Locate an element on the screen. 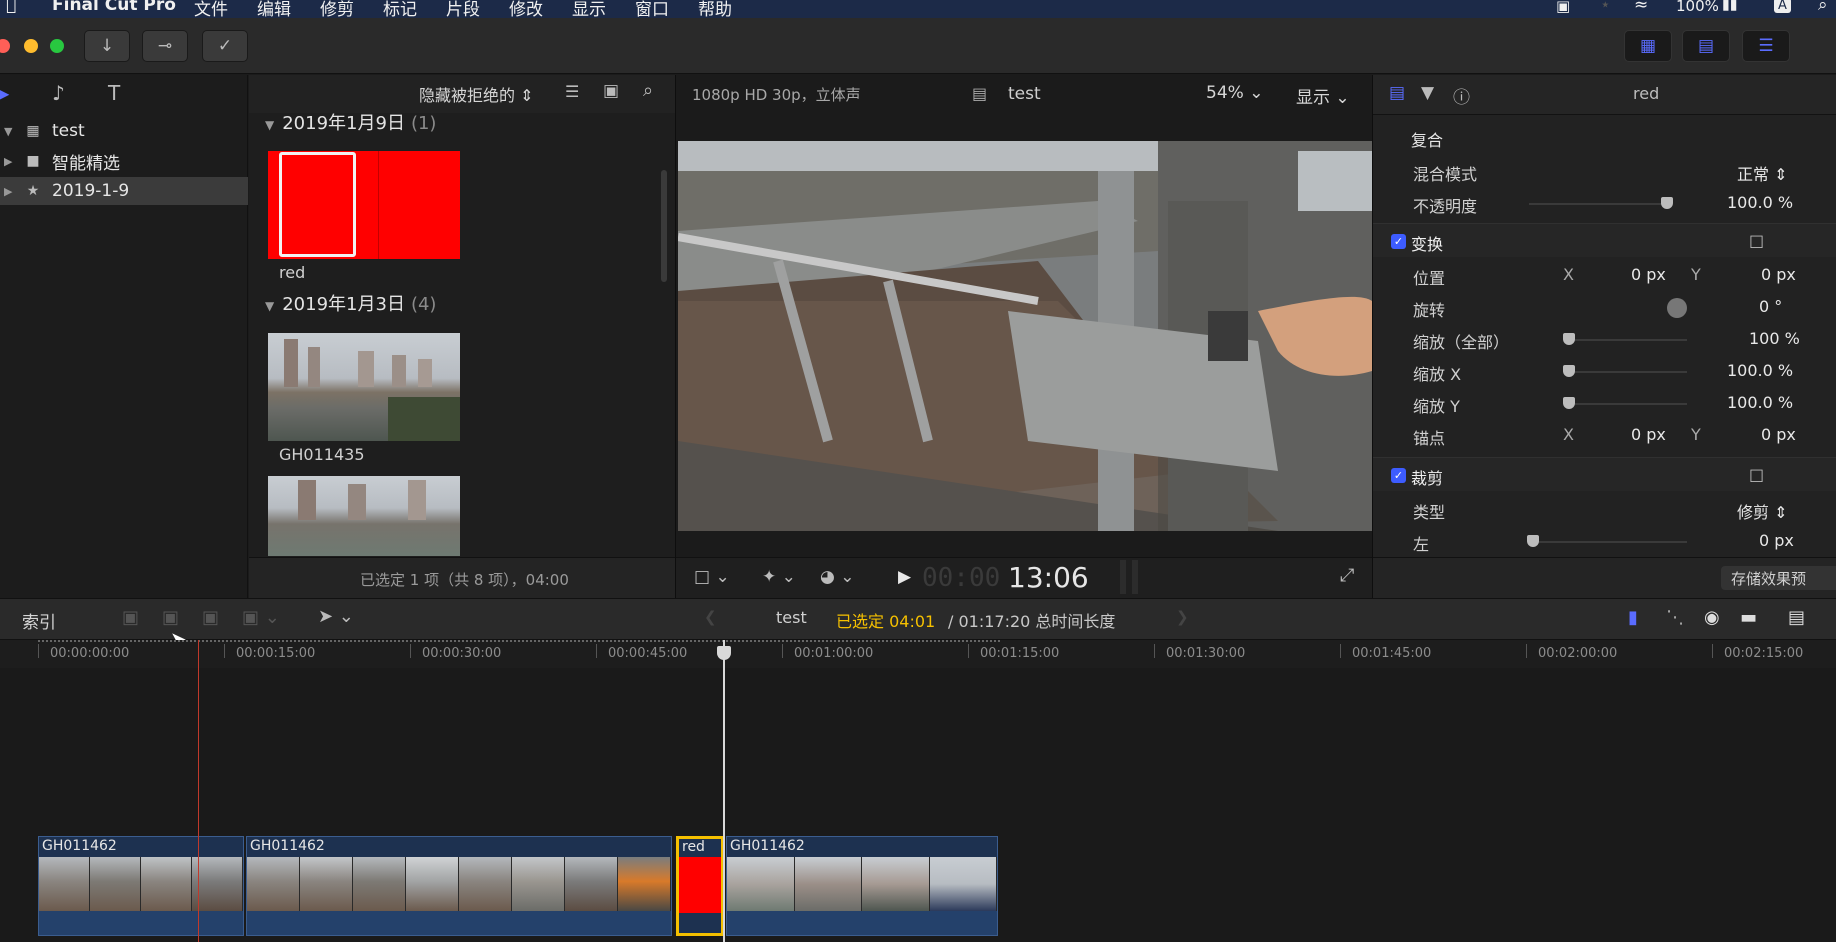 The height and width of the screenshot is (942, 1836). scale-y-slider-knob is located at coordinates (1569, 403).